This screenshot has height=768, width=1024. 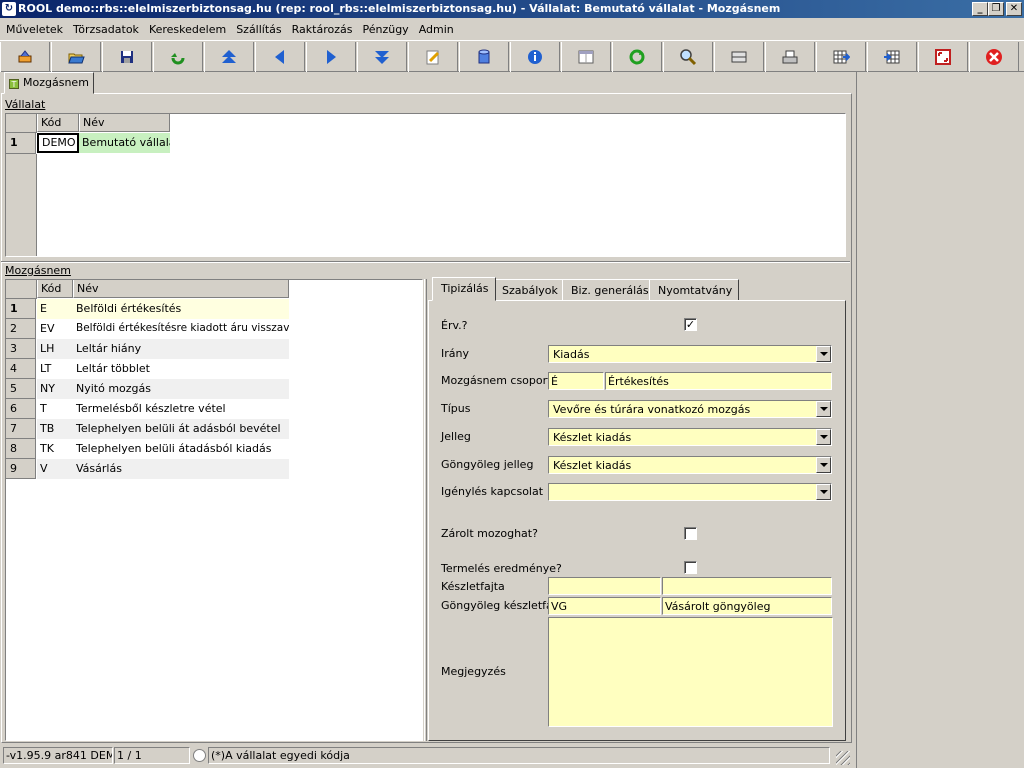 I want to click on irany-select: Kiadás, so click(x=690, y=354).